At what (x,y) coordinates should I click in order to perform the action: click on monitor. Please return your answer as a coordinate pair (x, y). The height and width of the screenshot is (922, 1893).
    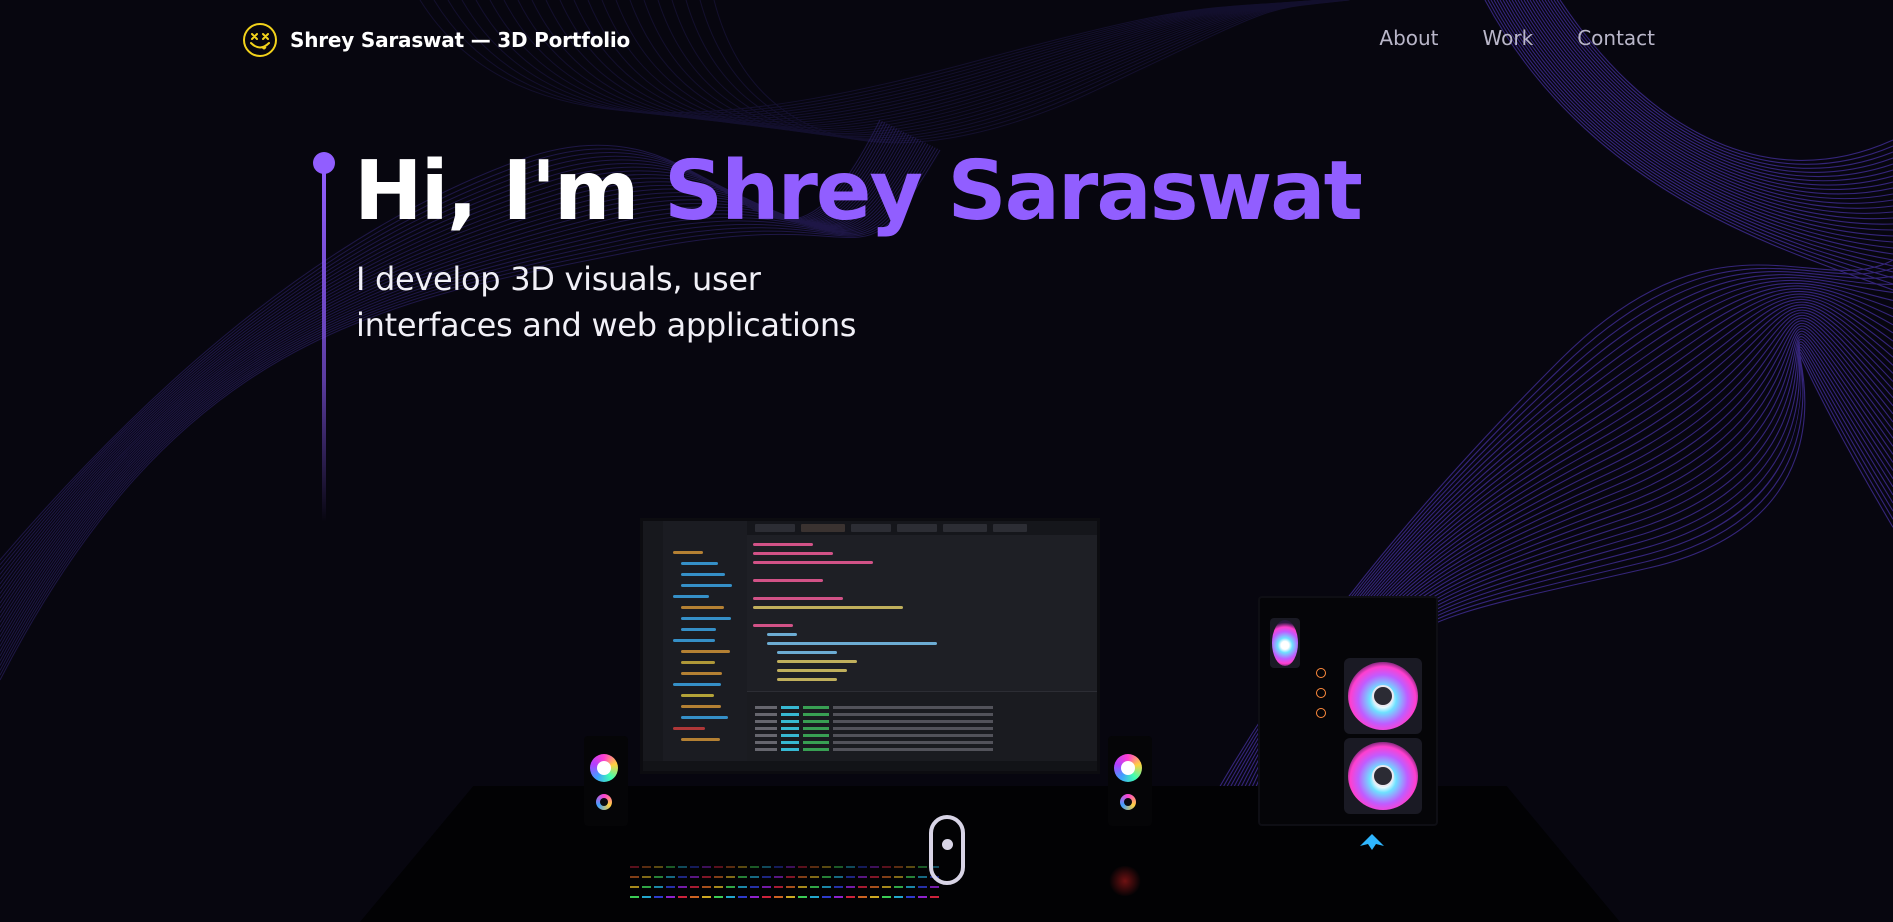
    Looking at the image, I should click on (870, 646).